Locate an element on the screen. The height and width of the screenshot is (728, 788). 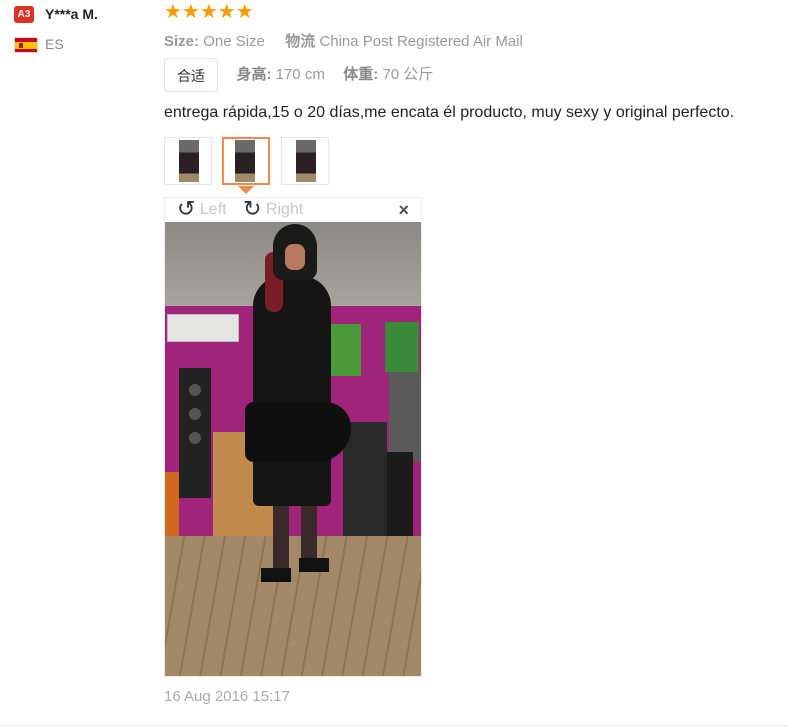
height-label: 身高: is located at coordinates (254, 74).